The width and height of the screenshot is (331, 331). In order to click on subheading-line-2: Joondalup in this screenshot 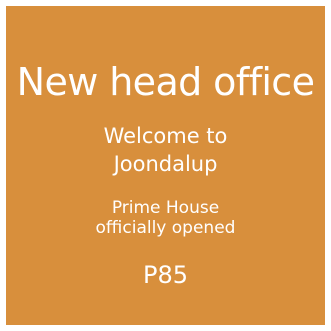, I will do `click(165, 164)`.